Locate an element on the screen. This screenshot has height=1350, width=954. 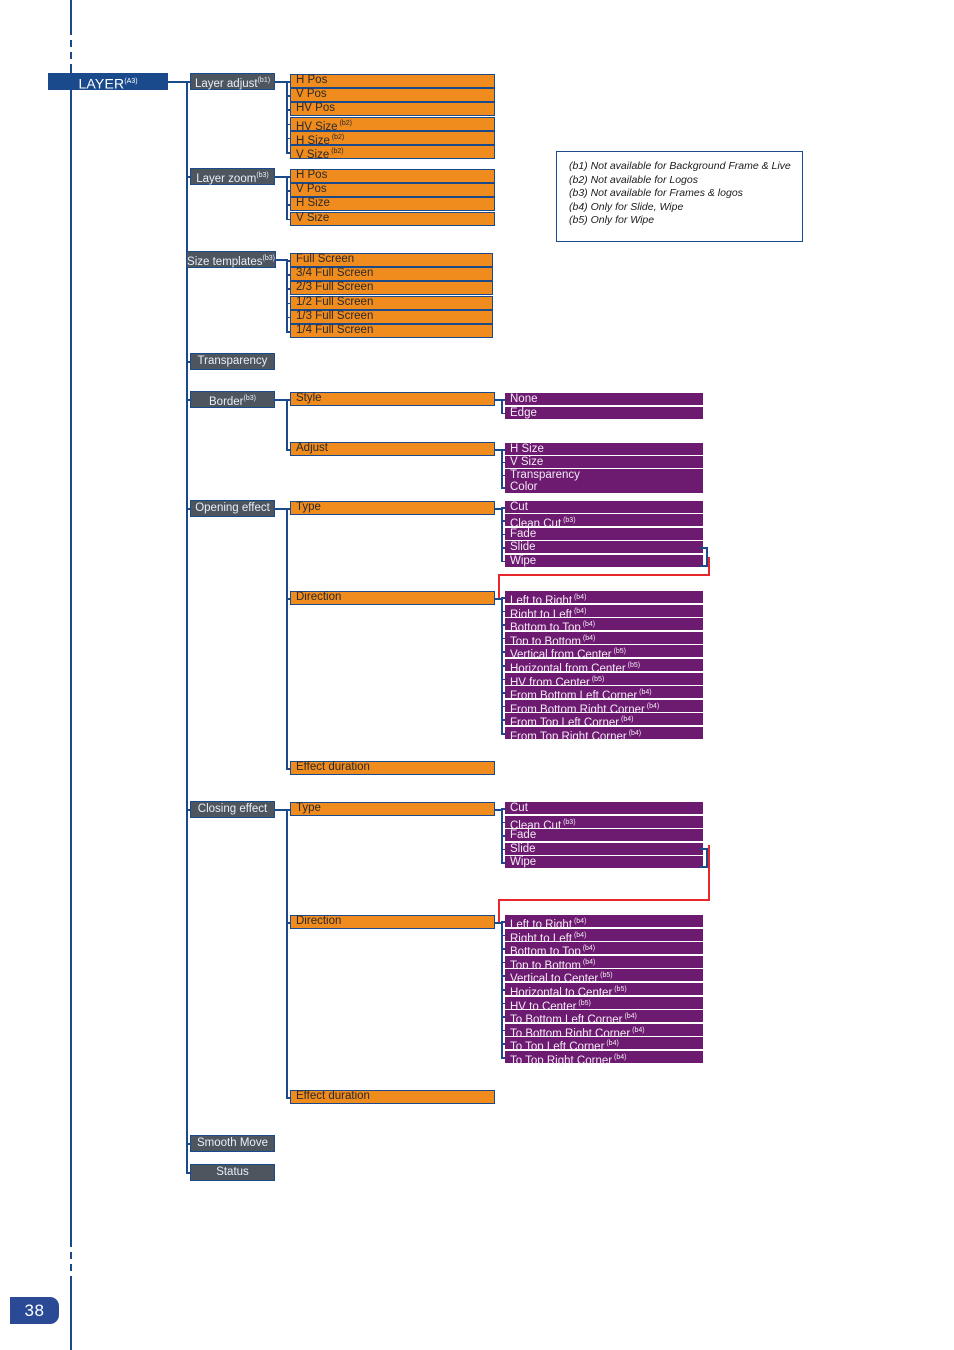
closing-direction-item: Left to Right (b4) is located at coordinates (604, 923).